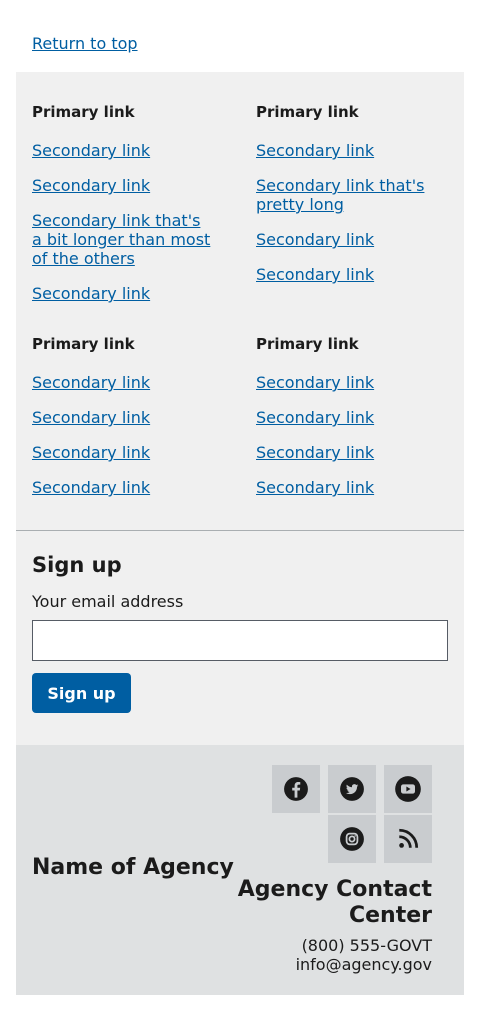 The height and width of the screenshot is (1011, 480). What do you see at coordinates (85, 43) in the screenshot?
I see `return-to-top-link: Return to top` at bounding box center [85, 43].